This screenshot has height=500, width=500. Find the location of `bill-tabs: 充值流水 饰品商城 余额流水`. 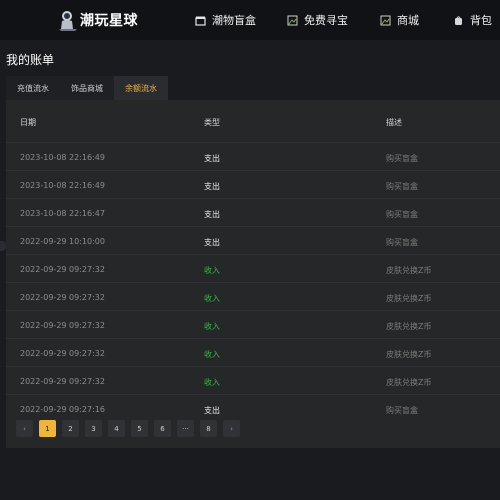

bill-tabs: 充值流水 饰品商城 余额流水 is located at coordinates (87, 88).